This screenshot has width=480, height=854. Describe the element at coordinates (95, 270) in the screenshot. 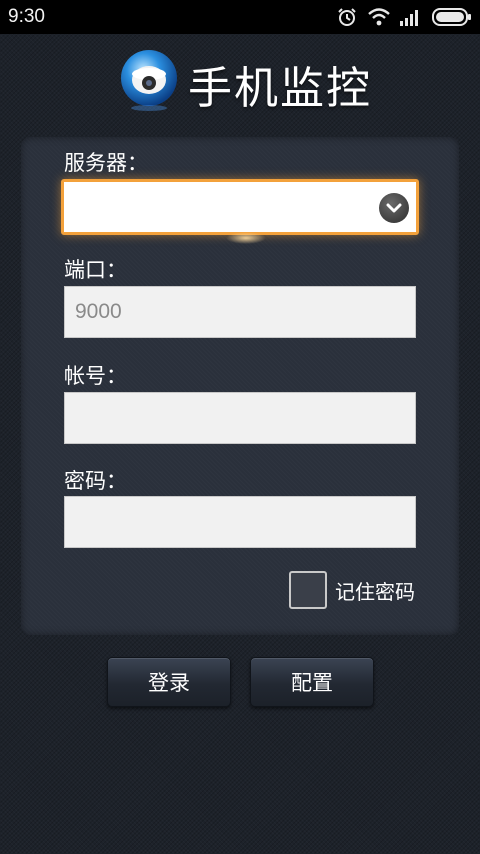

I see `port-label: 端口：` at that location.